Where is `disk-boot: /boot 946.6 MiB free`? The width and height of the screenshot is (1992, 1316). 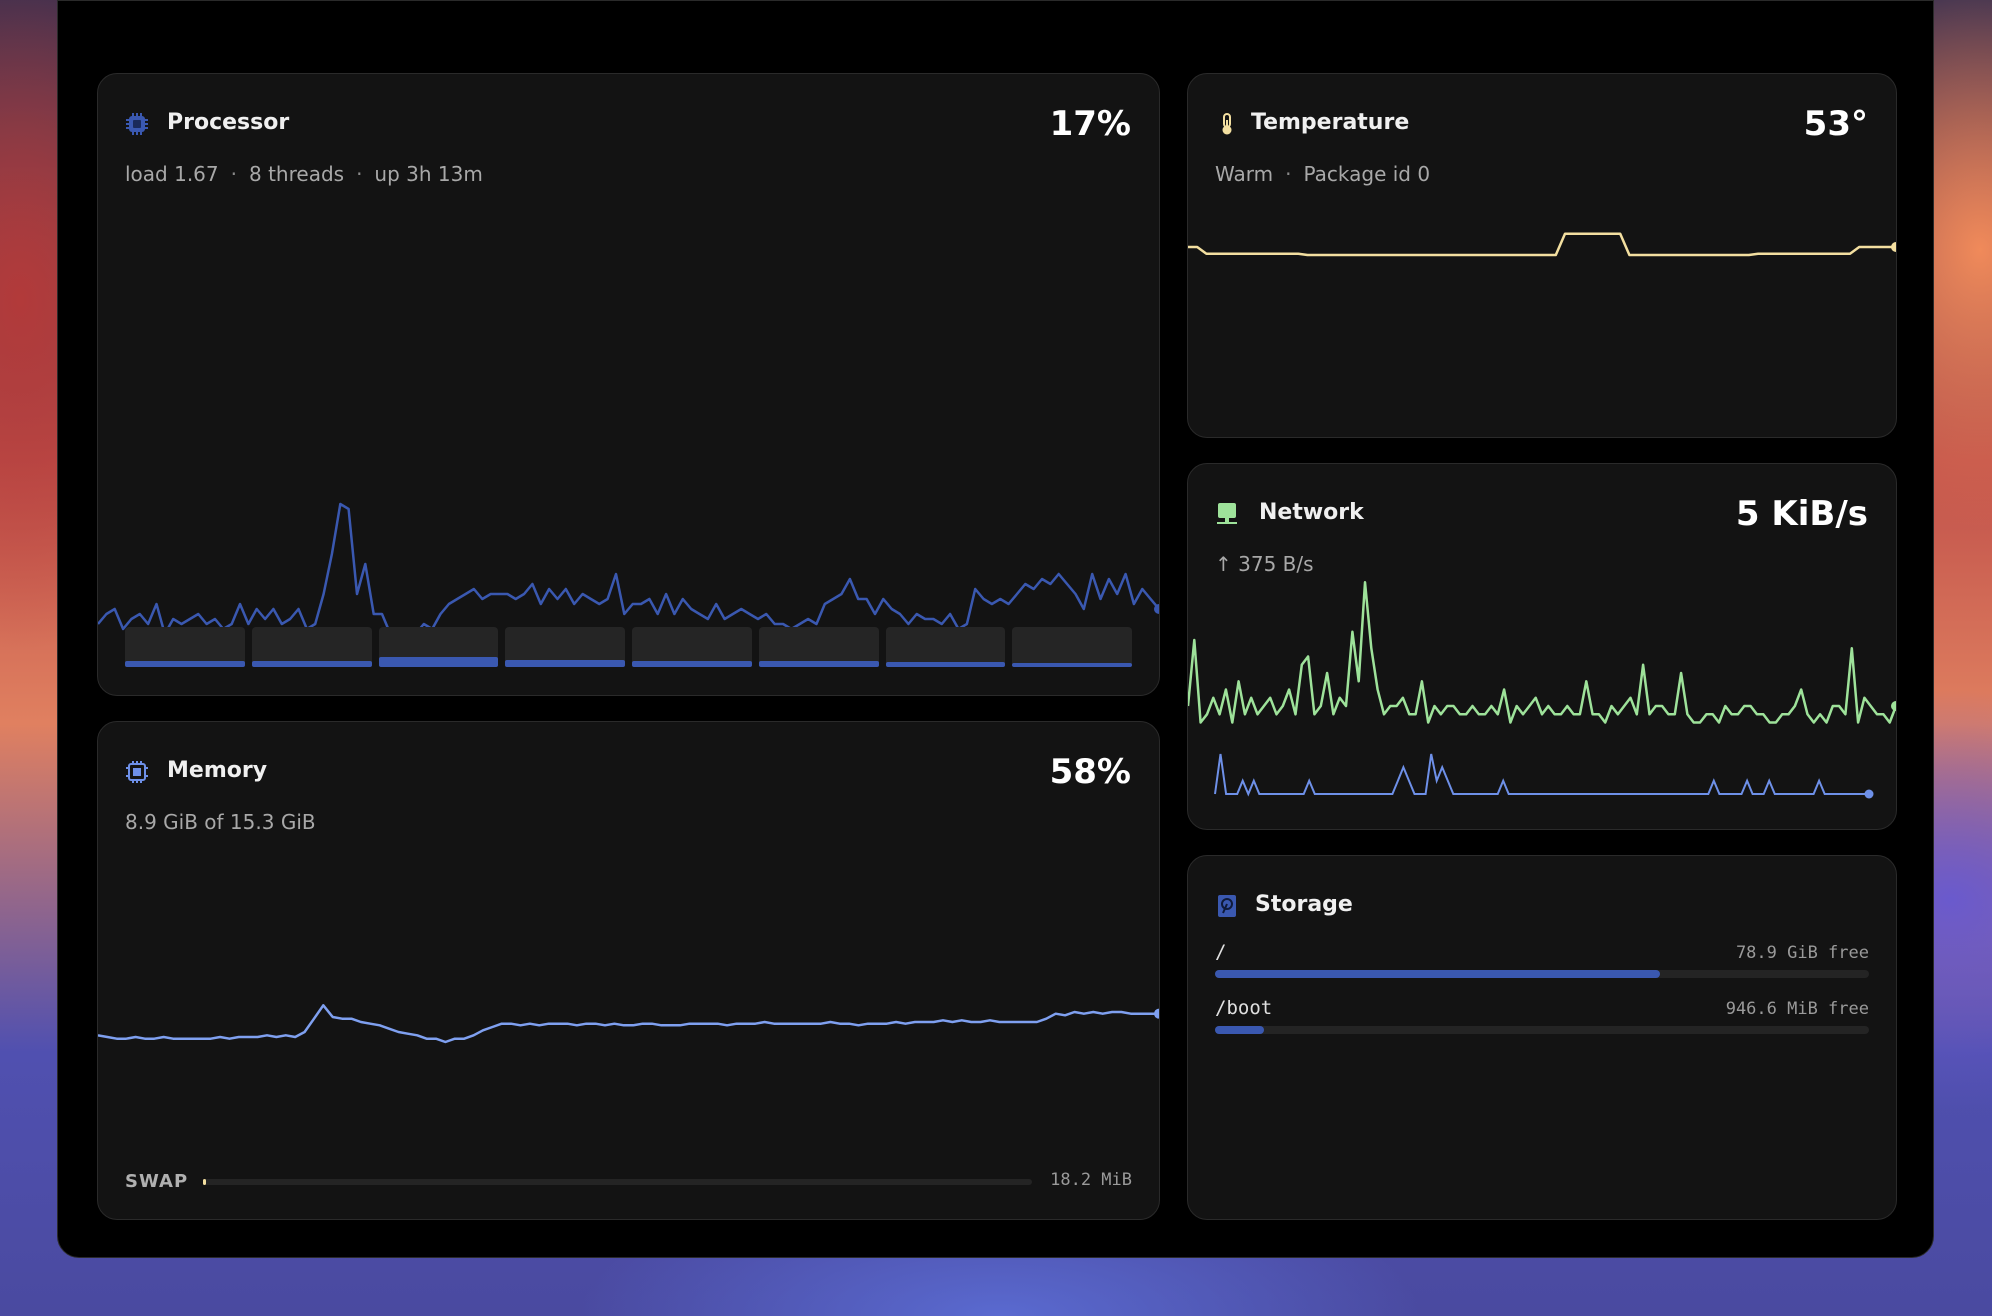 disk-boot: /boot 946.6 MiB free is located at coordinates (1542, 1017).